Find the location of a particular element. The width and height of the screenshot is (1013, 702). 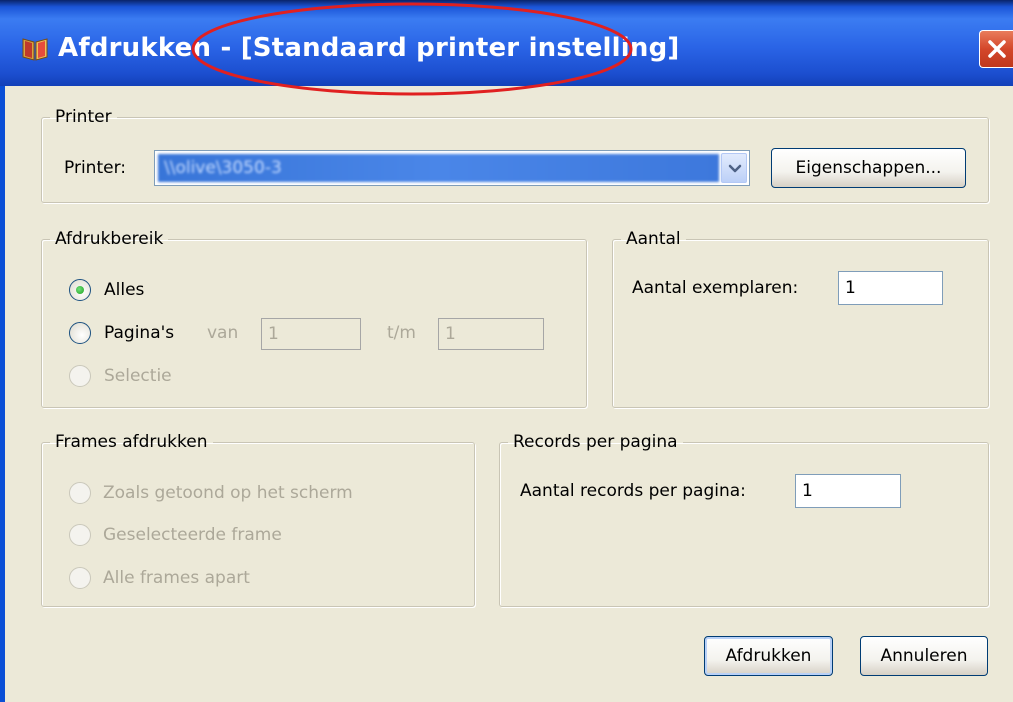

window-border is located at coordinates (2, 394).